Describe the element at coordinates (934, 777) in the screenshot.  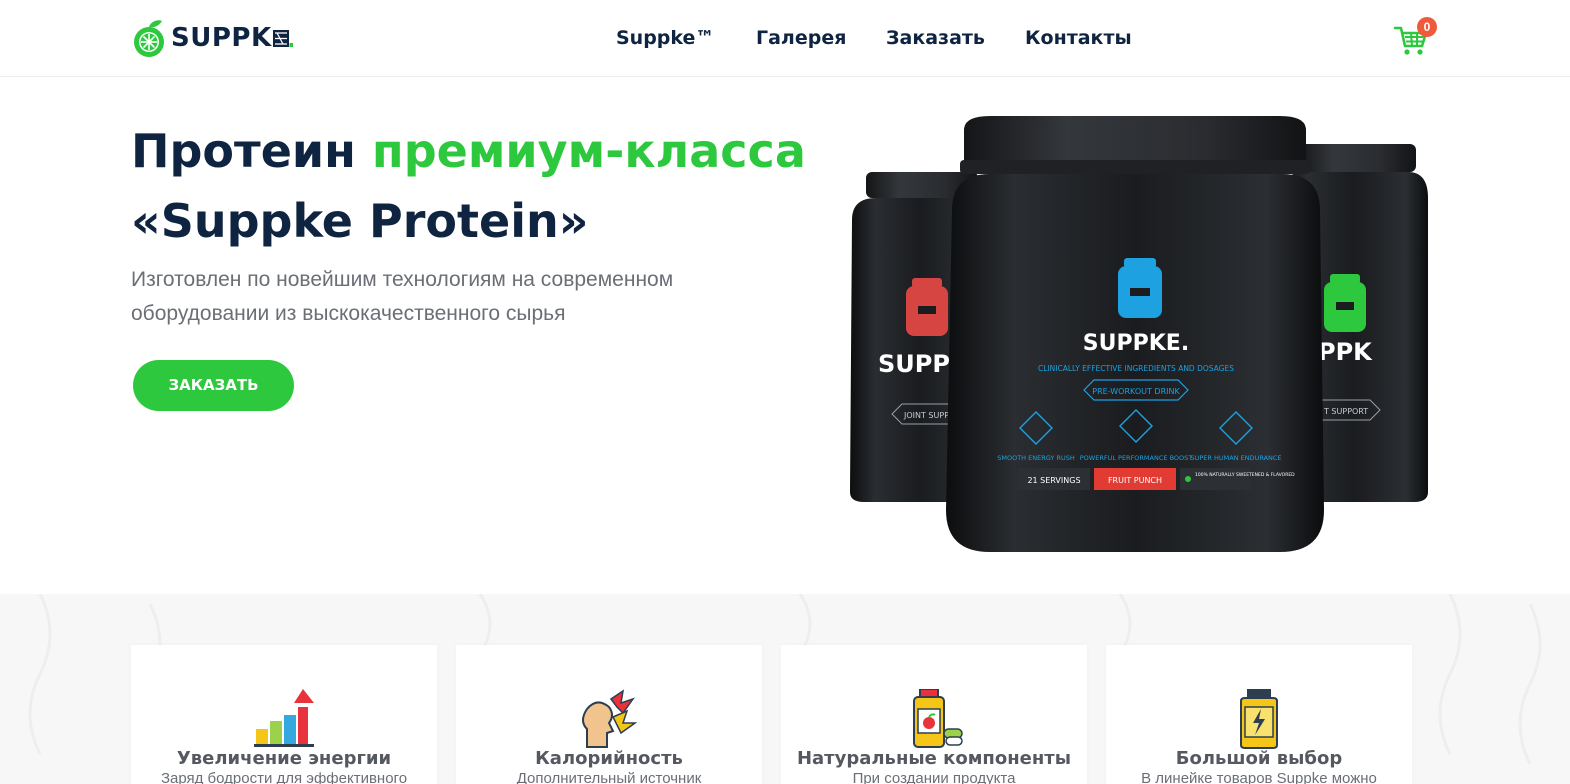
I see `feature-text: При создании продукта` at that location.